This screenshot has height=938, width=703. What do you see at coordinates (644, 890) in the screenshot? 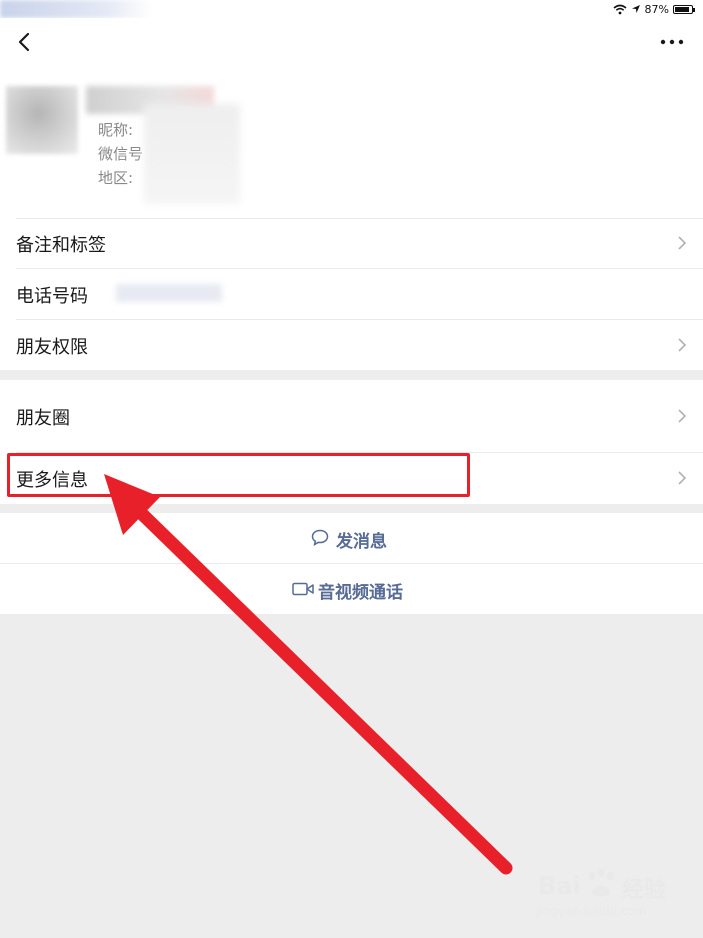
I see `watermark-suffix: 经验` at bounding box center [644, 890].